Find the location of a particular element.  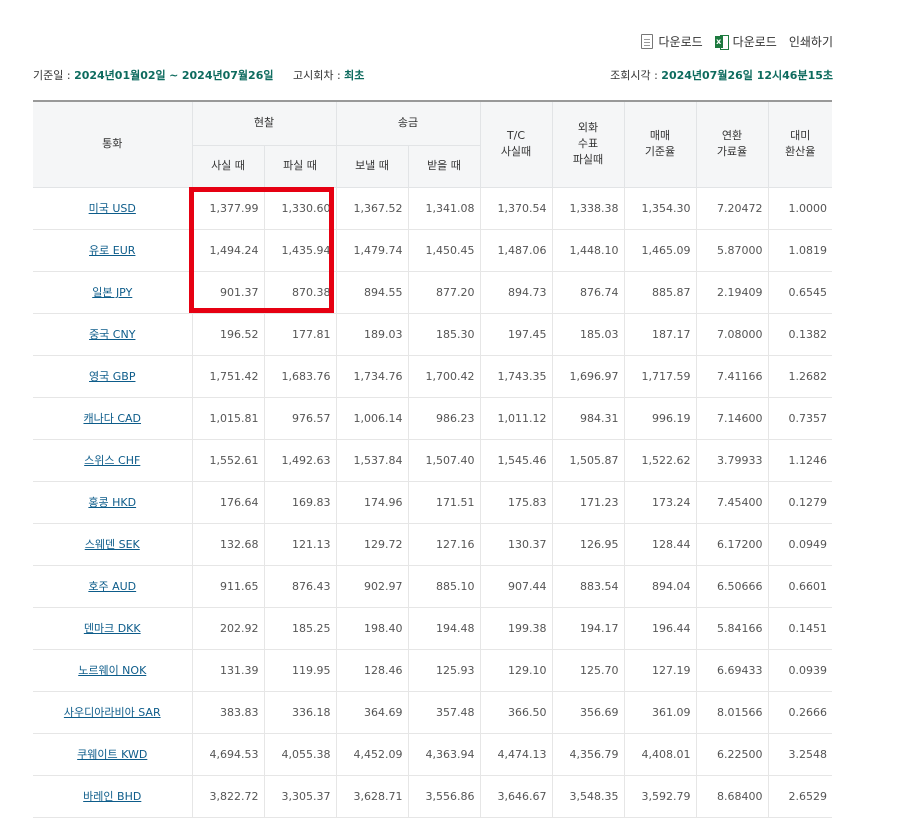

currency-link: 유로 EUR is located at coordinates (112, 250).